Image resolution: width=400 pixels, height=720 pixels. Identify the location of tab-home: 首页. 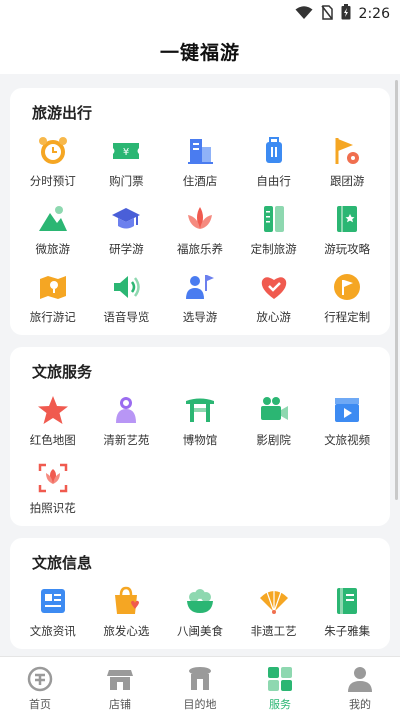
(40, 688).